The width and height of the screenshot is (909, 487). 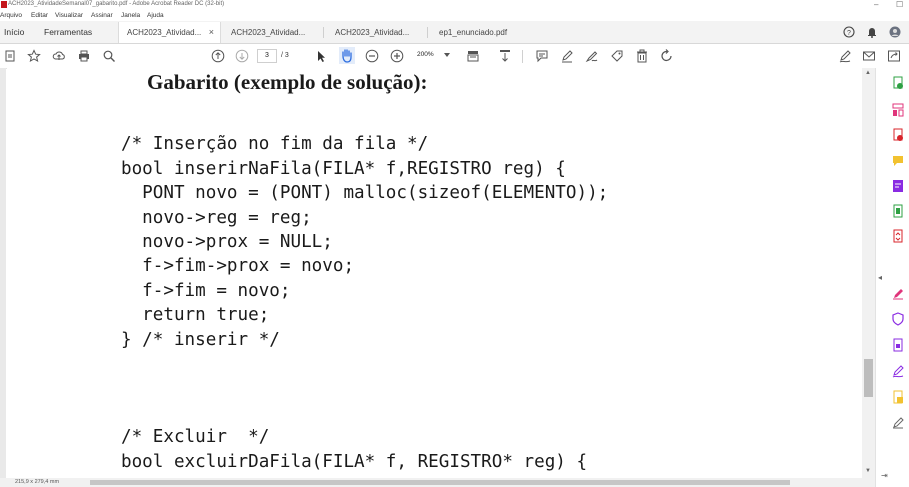 What do you see at coordinates (473, 32) in the screenshot?
I see `document-tab-label: ep1_enunciado.pdf` at bounding box center [473, 32].